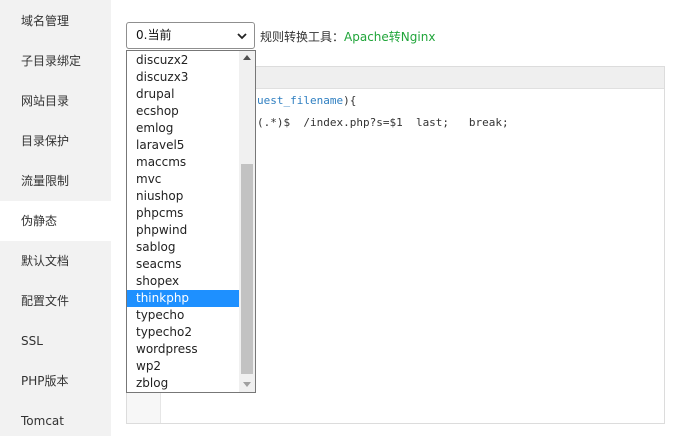  I want to click on sidebar-item-label: 伪静态, so click(39, 221).